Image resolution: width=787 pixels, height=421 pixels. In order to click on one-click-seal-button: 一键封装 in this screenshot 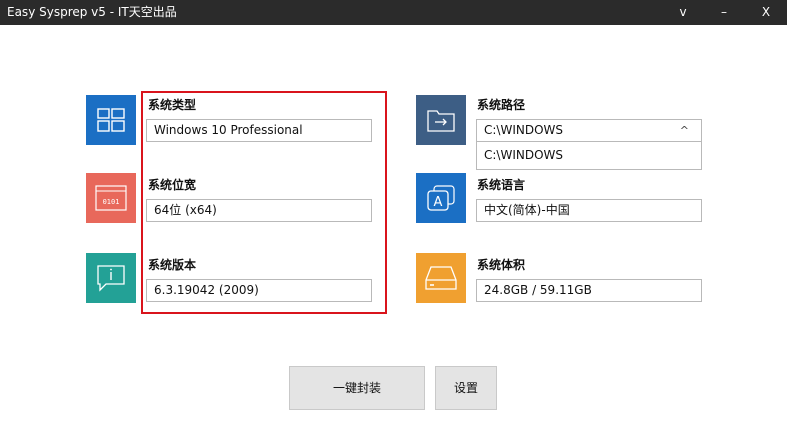, I will do `click(357, 388)`.